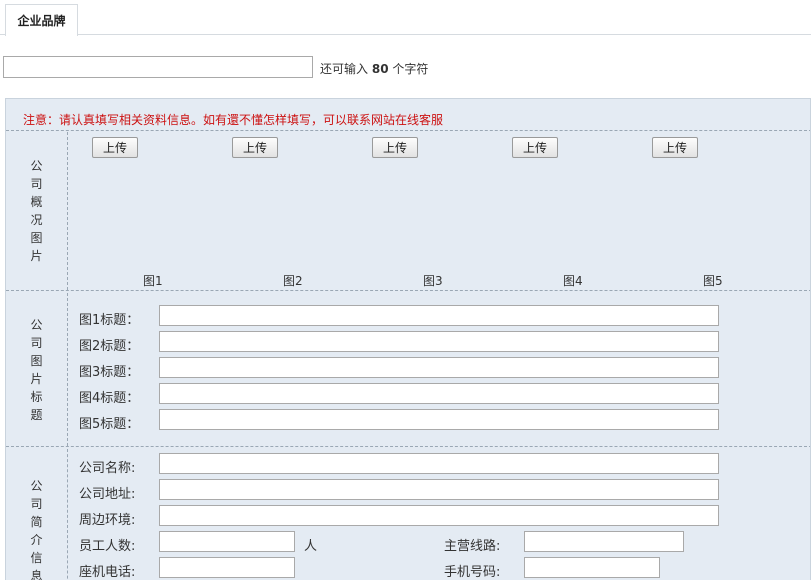 Image resolution: width=811 pixels, height=580 pixels. I want to click on mobile-label: 手机号码:, so click(472, 572).